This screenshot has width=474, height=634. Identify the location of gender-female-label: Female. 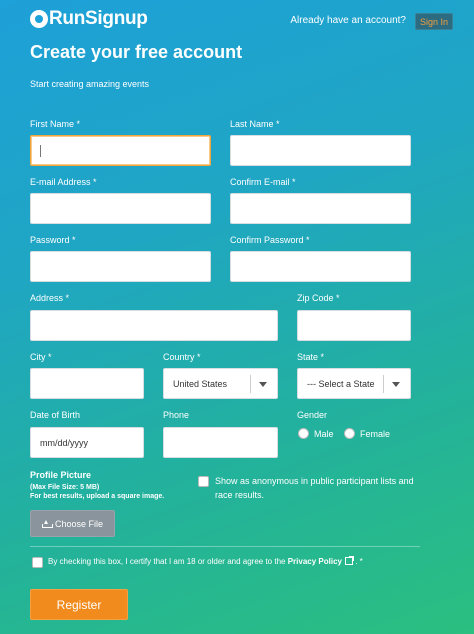
(375, 433).